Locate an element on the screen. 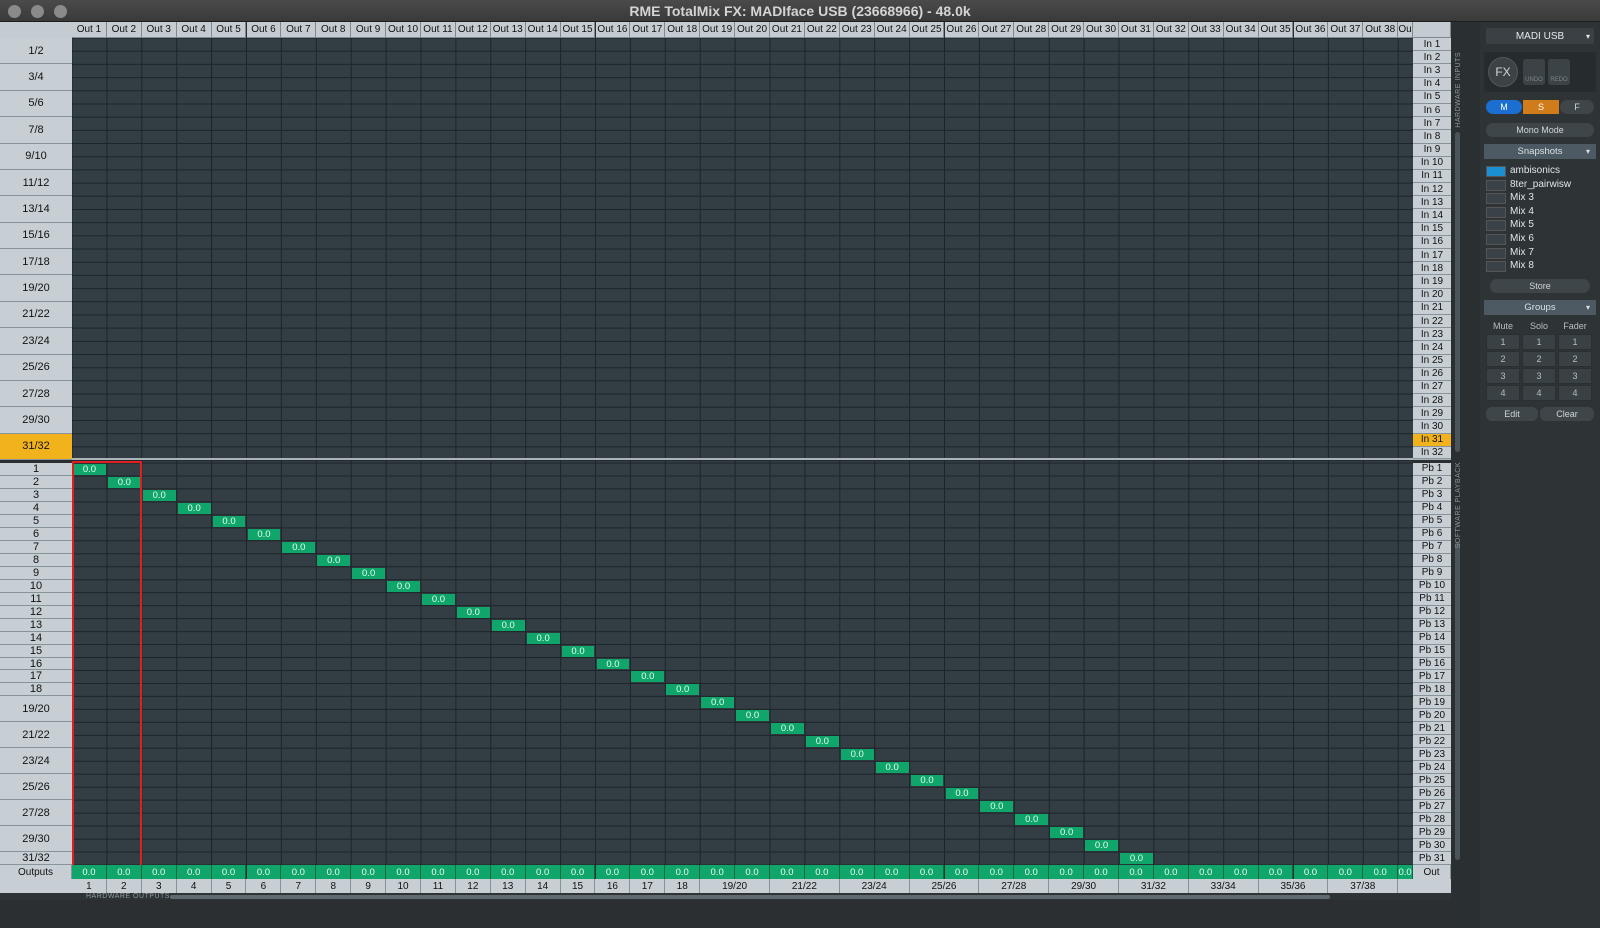 This screenshot has height=928, width=1600. hardware-input-label: In 15 is located at coordinates (1432, 229).